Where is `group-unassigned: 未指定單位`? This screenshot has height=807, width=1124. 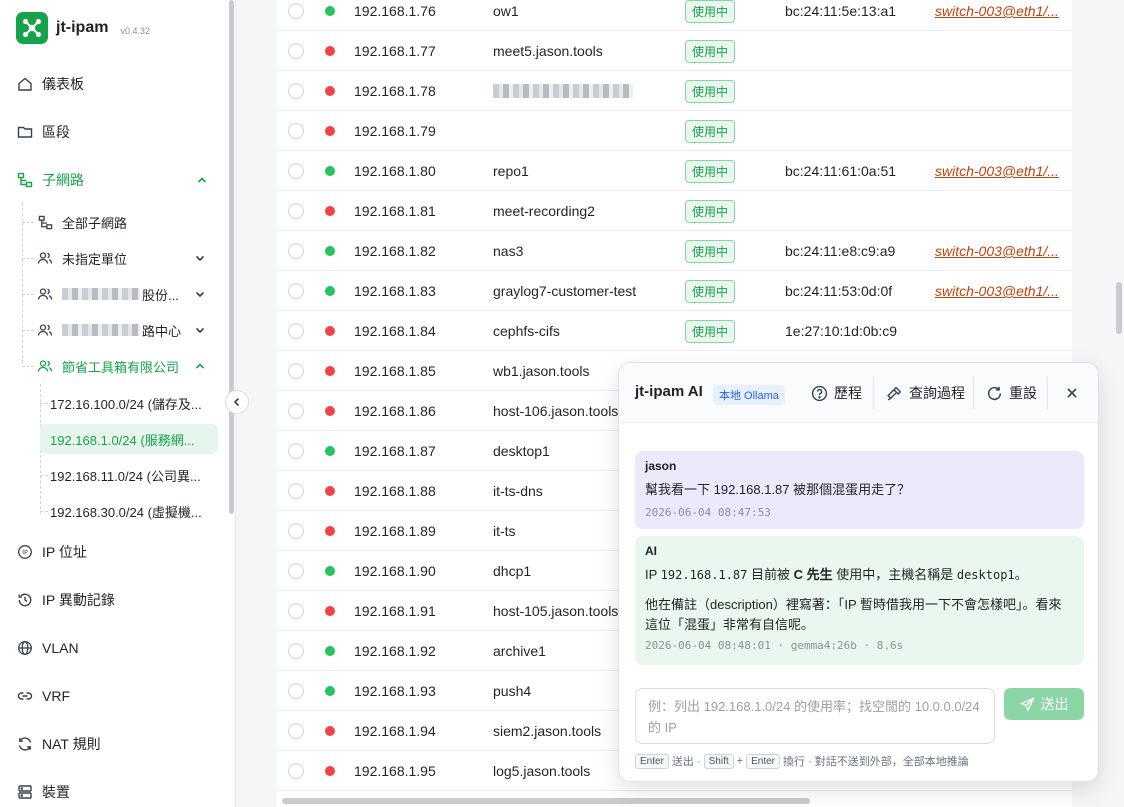
group-unassigned: 未指定單位 is located at coordinates (122, 258).